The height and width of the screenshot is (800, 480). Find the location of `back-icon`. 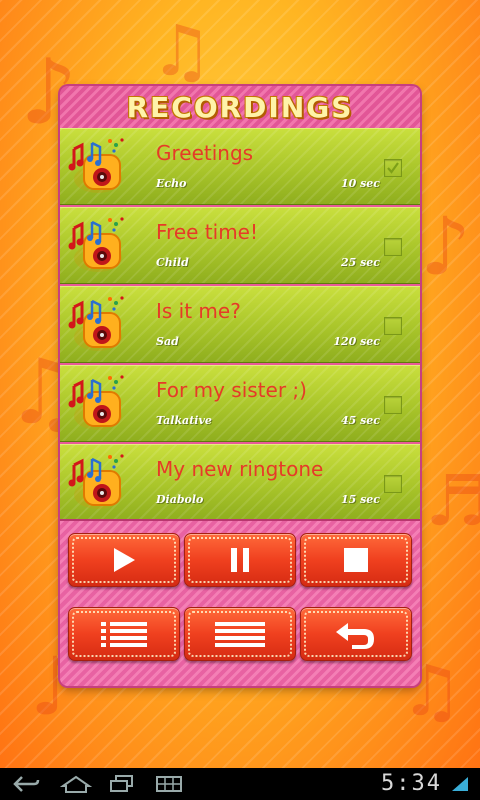

back-icon is located at coordinates (26, 784).